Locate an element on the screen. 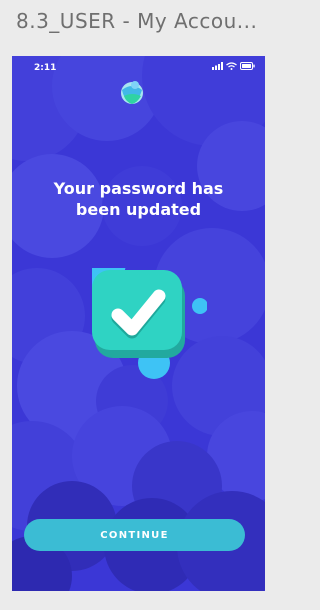 This screenshot has width=320, height=610. wifi-icon is located at coordinates (231, 66).